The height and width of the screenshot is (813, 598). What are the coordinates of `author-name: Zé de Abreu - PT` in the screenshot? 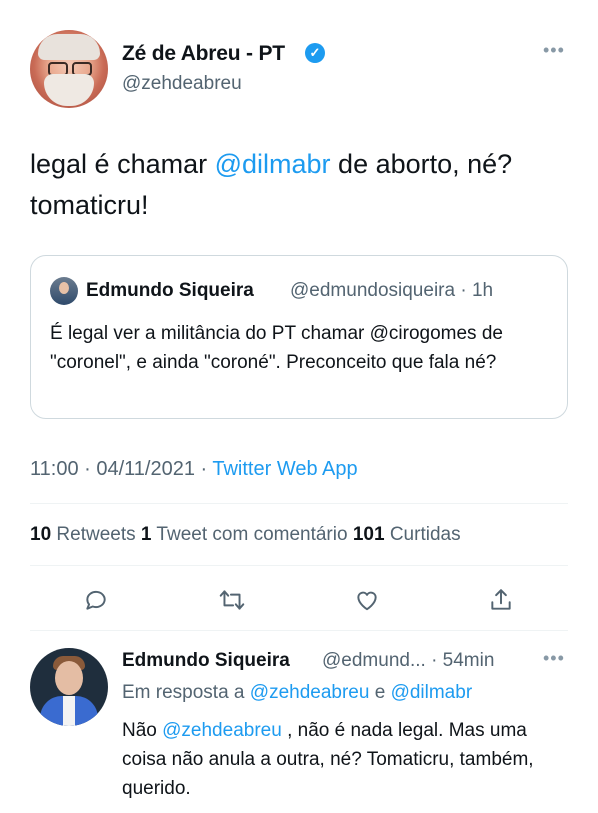 It's located at (203, 54).